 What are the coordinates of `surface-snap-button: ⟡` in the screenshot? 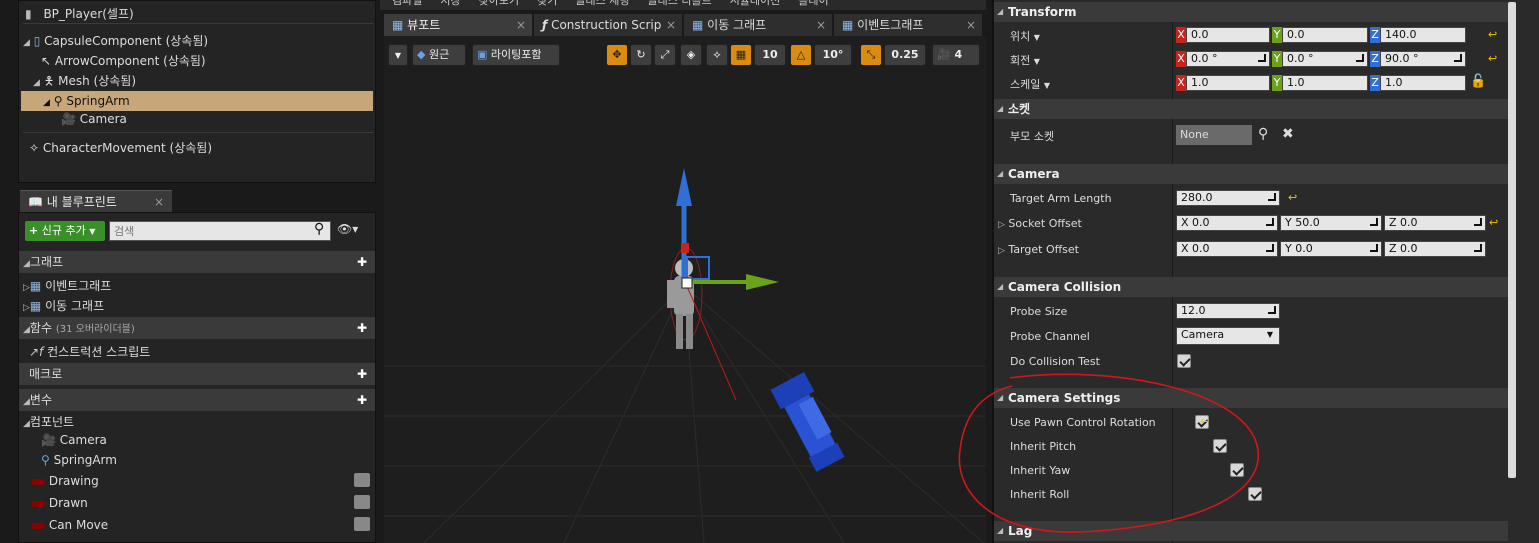 It's located at (717, 55).